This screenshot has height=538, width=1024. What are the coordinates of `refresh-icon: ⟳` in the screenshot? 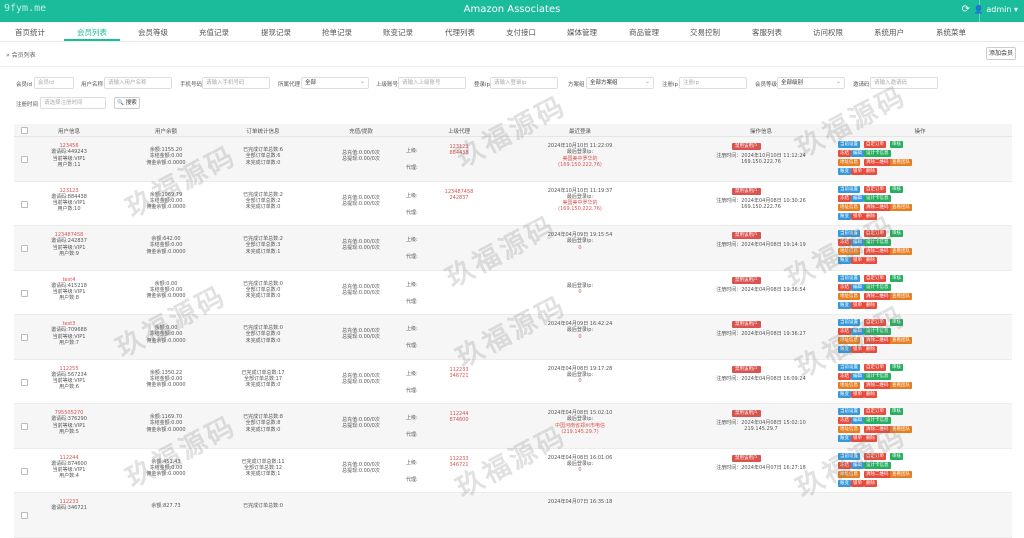 It's located at (966, 9).